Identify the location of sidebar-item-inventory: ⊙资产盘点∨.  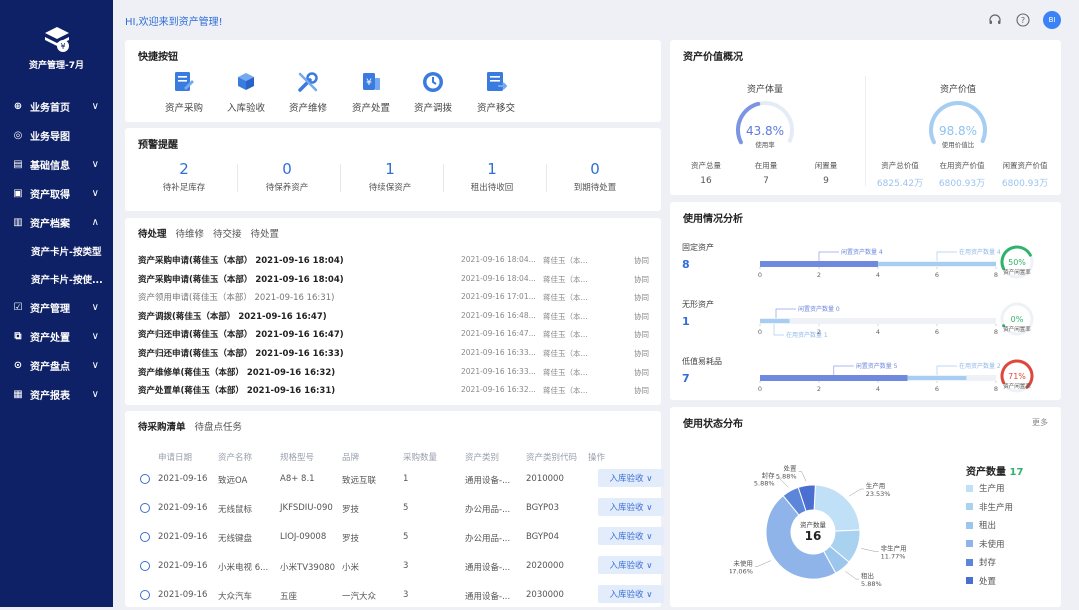
(56, 365).